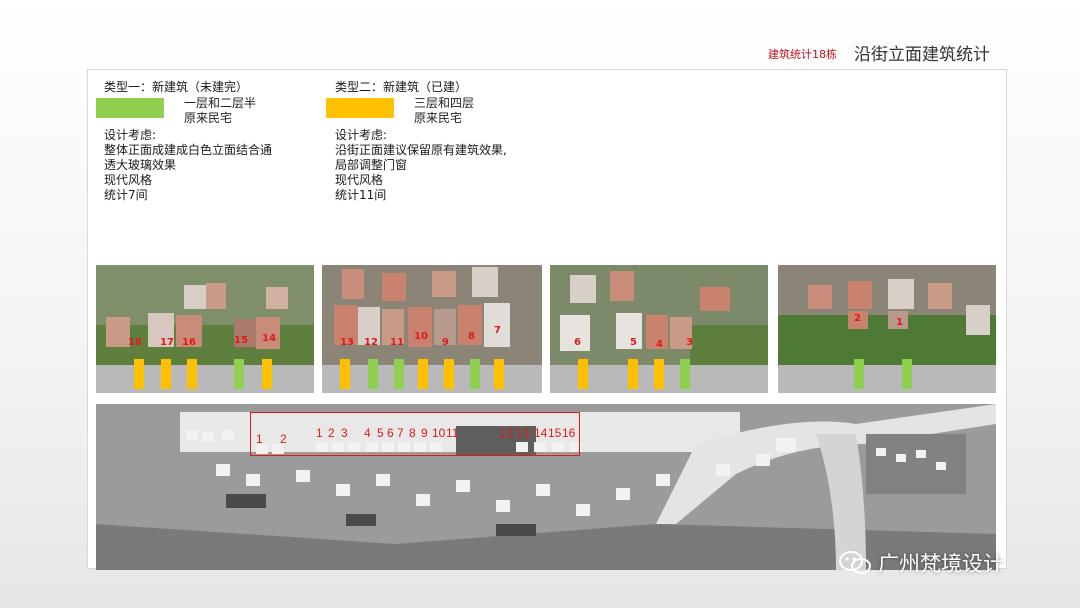  I want to click on aerial-photo-4: 2 1, so click(887, 329).